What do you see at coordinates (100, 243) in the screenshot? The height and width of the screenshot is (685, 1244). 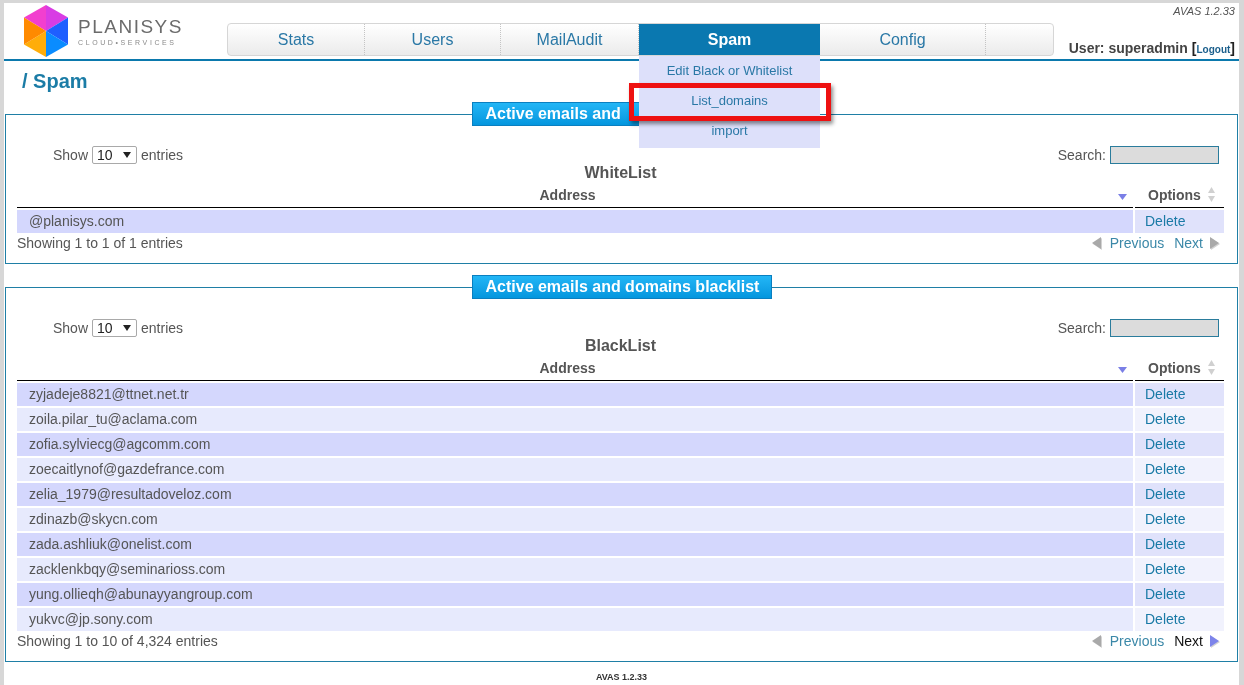 I see `table-info: Showing 1 to 1 of 1 entries` at bounding box center [100, 243].